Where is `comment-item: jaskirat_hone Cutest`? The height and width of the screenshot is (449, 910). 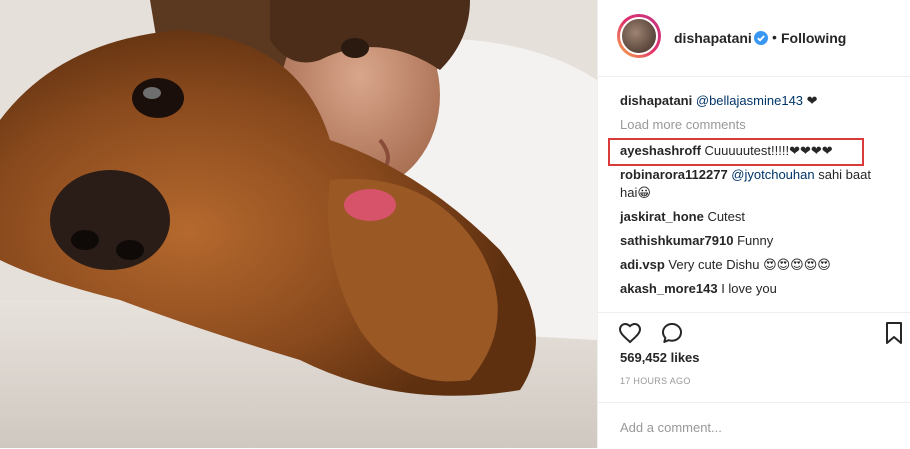
comment-item: jaskirat_hone Cutest is located at coordinates (682, 217).